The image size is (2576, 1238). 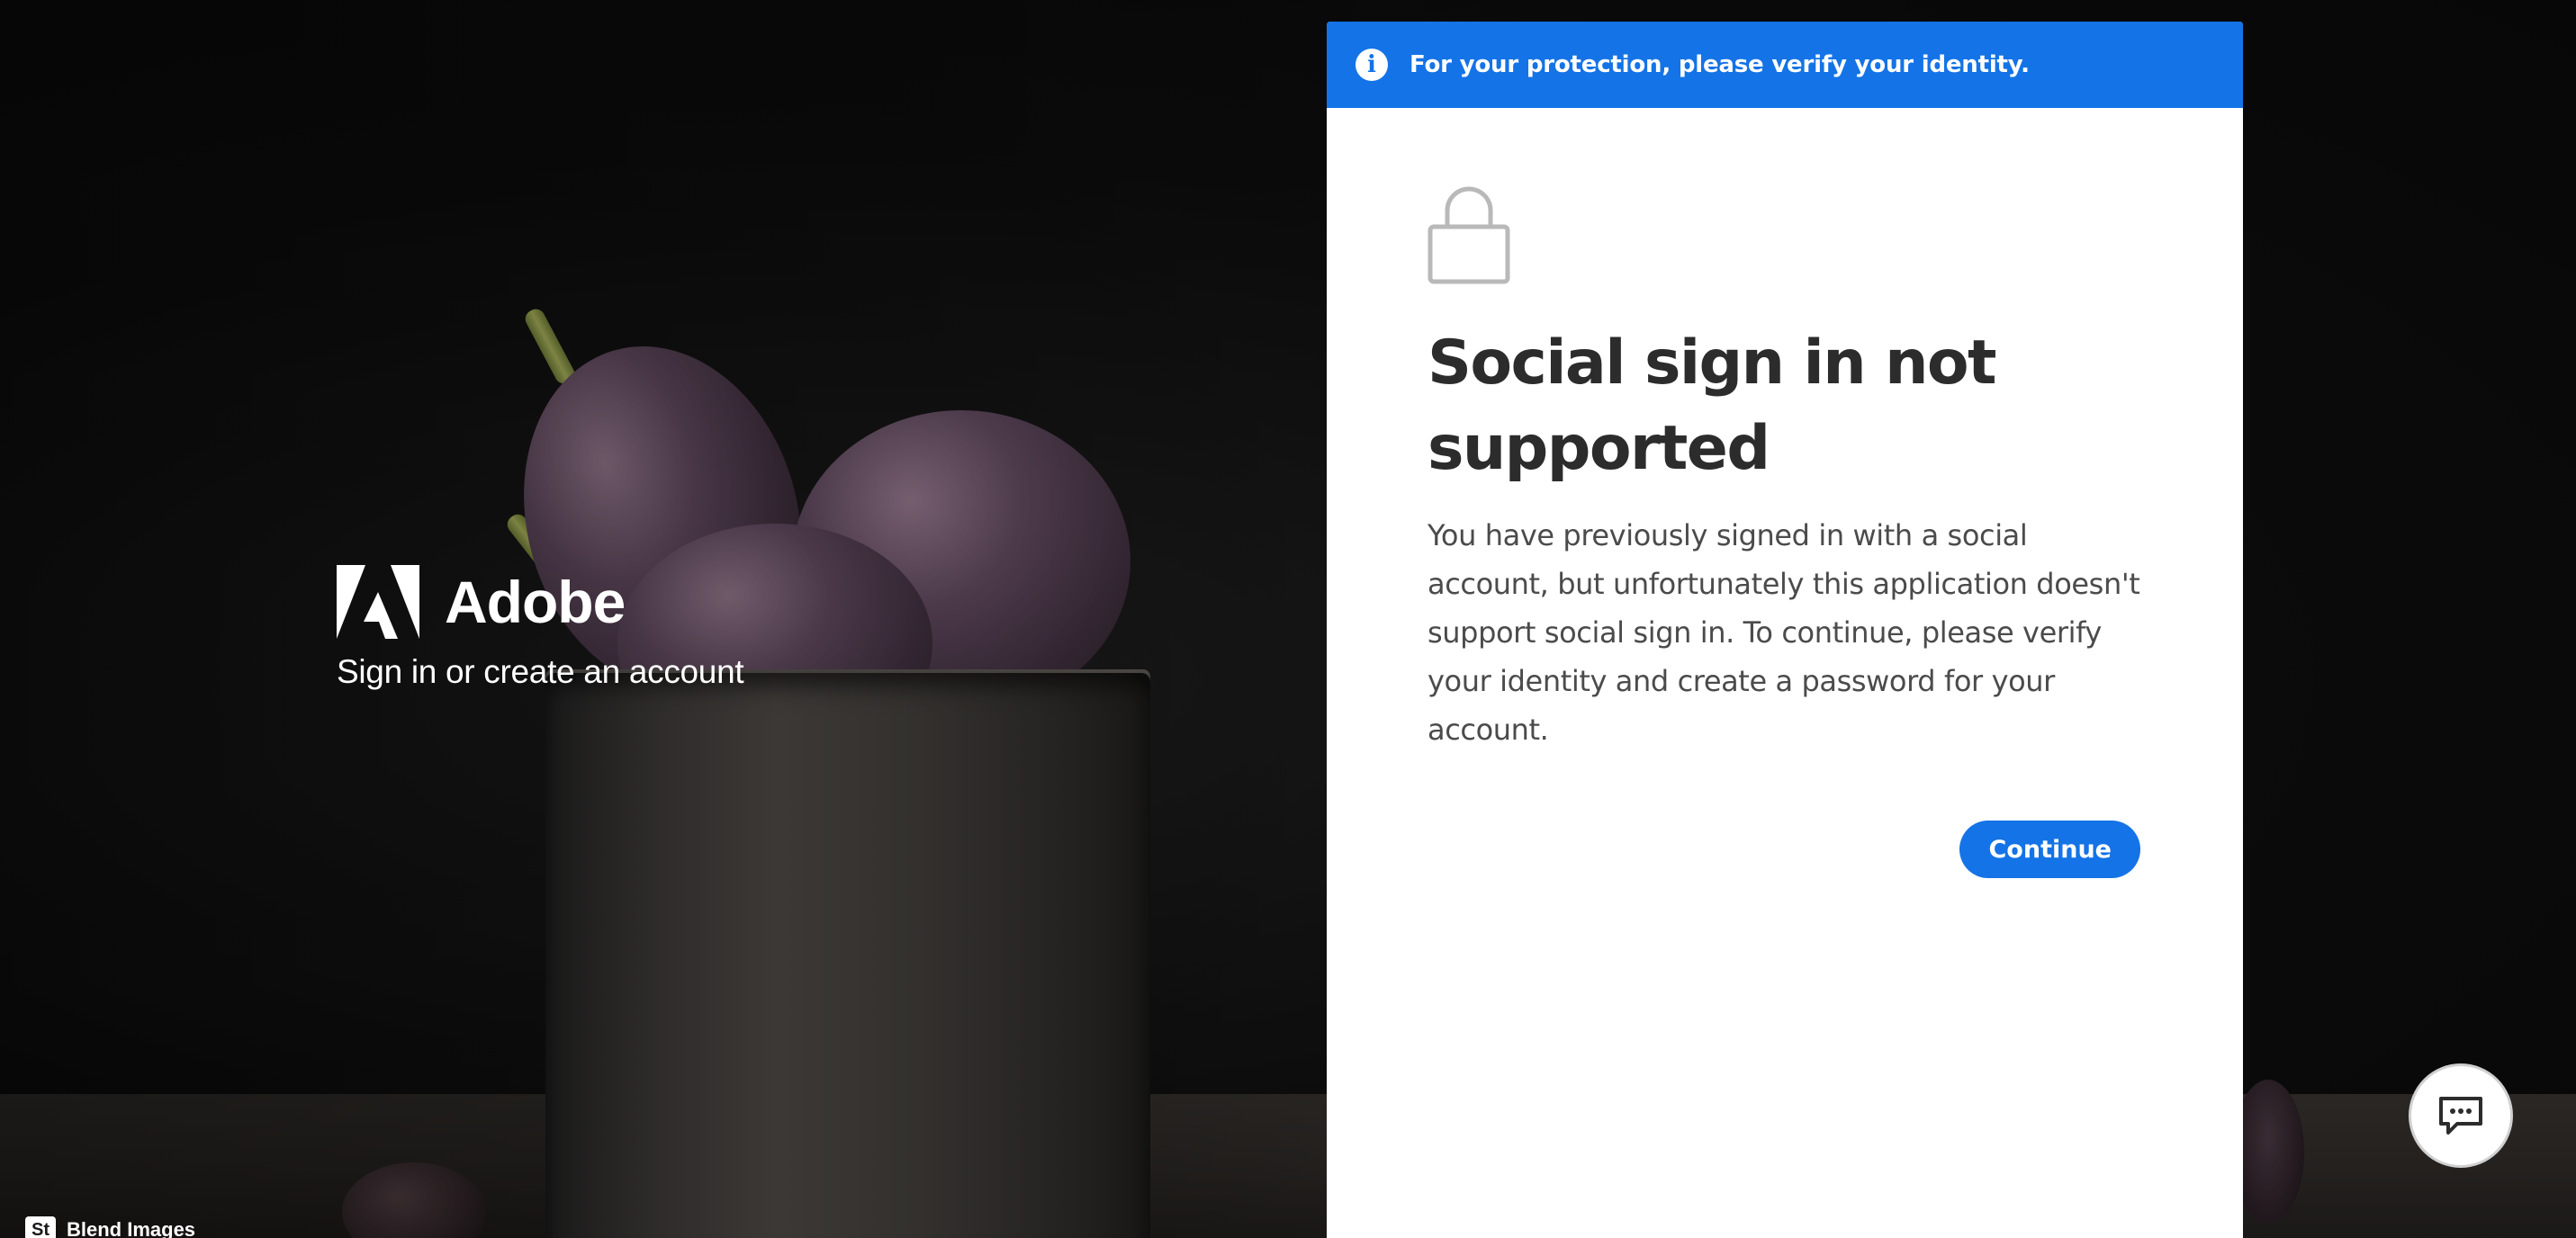 What do you see at coordinates (378, 602) in the screenshot?
I see `adobe-logo-icon` at bounding box center [378, 602].